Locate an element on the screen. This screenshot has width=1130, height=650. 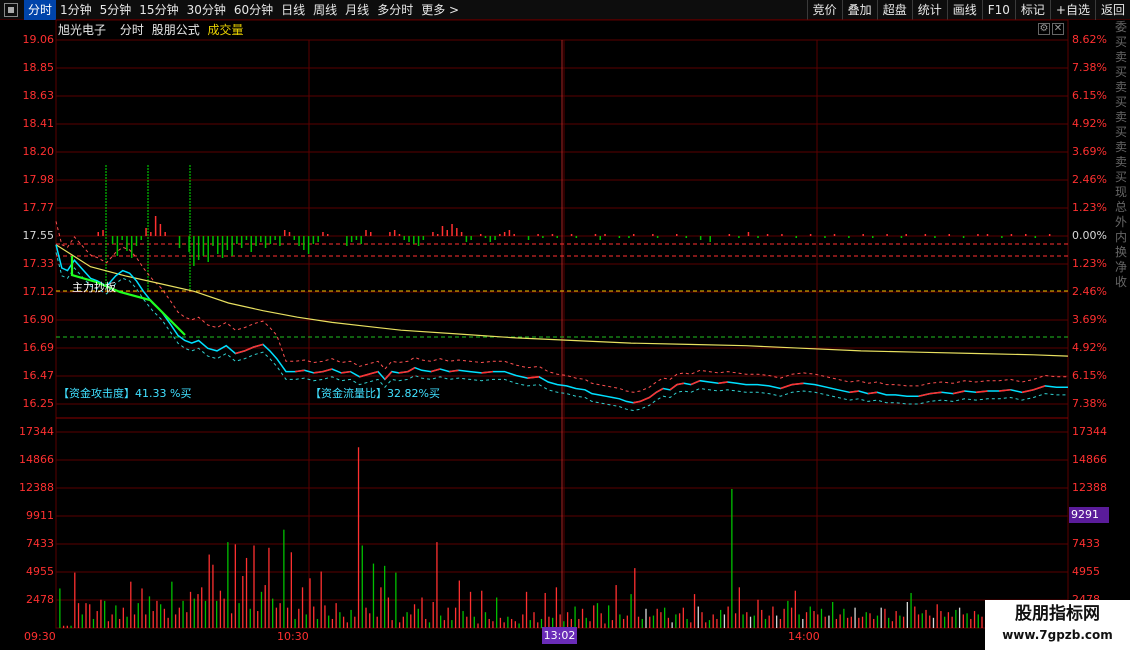
time-tick: 09:30 is located at coordinates (40, 636).